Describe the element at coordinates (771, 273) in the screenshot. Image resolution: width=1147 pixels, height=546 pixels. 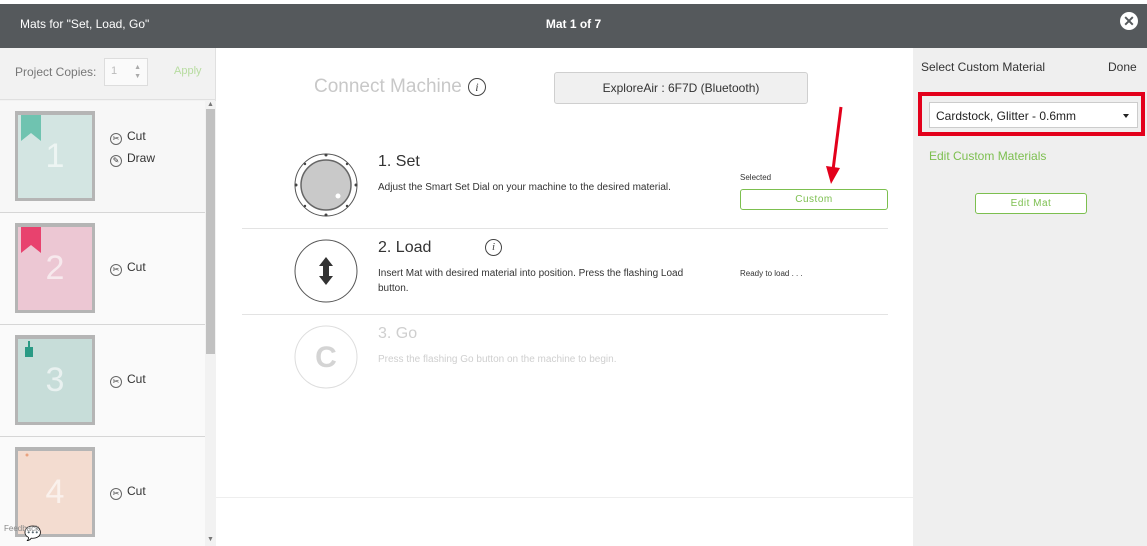
I see `step-status: Ready to load . . .` at that location.